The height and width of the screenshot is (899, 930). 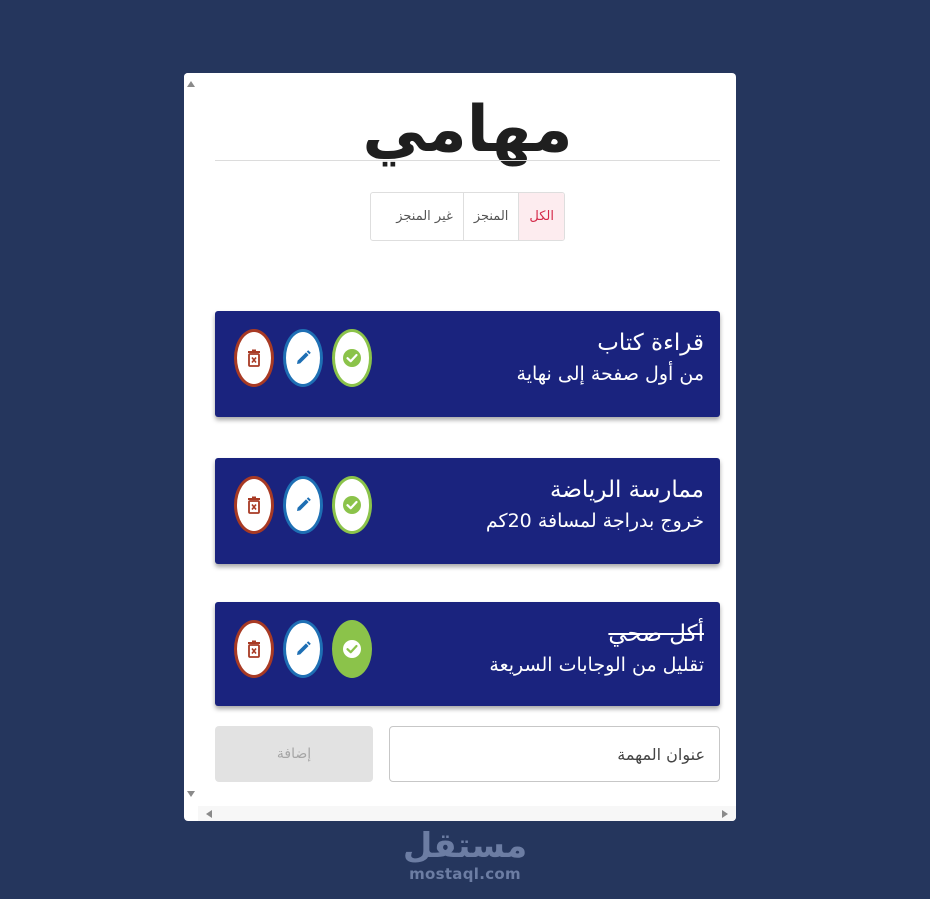 What do you see at coordinates (209, 814) in the screenshot?
I see `scroll-left-arrow-icon` at bounding box center [209, 814].